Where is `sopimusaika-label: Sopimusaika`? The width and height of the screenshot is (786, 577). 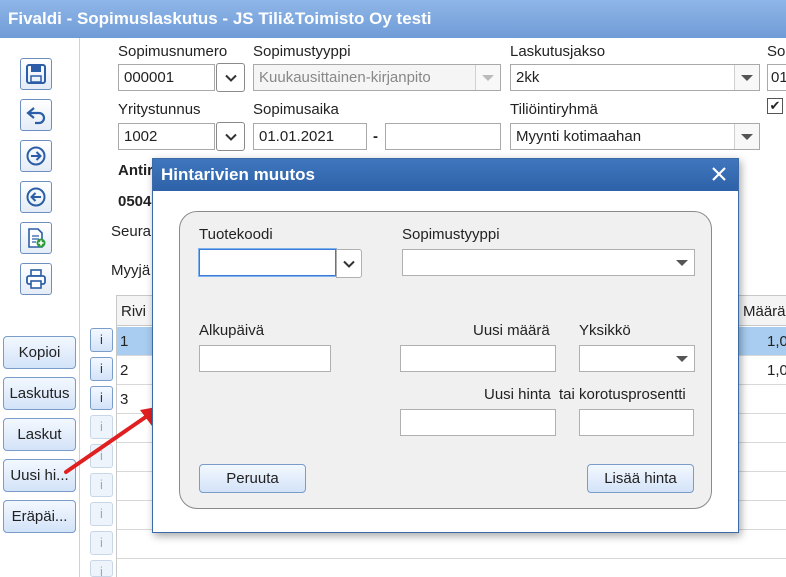 sopimusaika-label: Sopimusaika is located at coordinates (296, 109).